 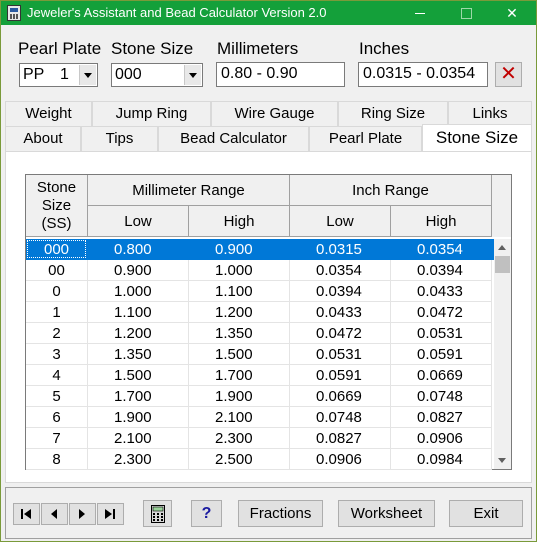 What do you see at coordinates (239, 249) in the screenshot?
I see `cell-mm-high: 0.900` at bounding box center [239, 249].